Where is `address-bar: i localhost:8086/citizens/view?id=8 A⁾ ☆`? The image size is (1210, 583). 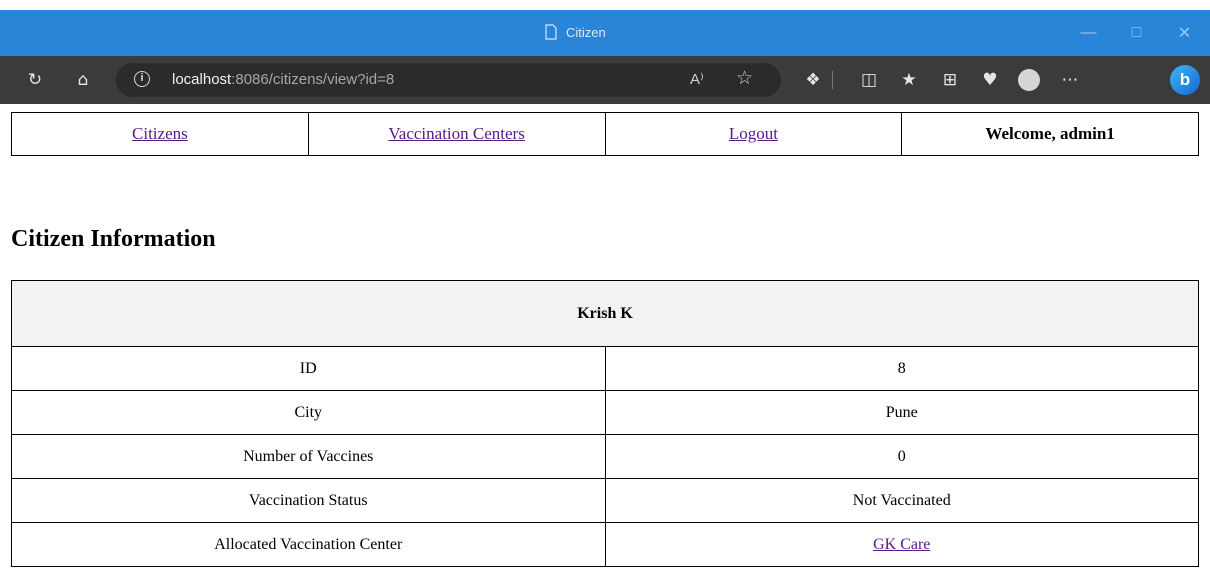 address-bar: i localhost:8086/citizens/view?id=8 A⁾ ☆ is located at coordinates (448, 80).